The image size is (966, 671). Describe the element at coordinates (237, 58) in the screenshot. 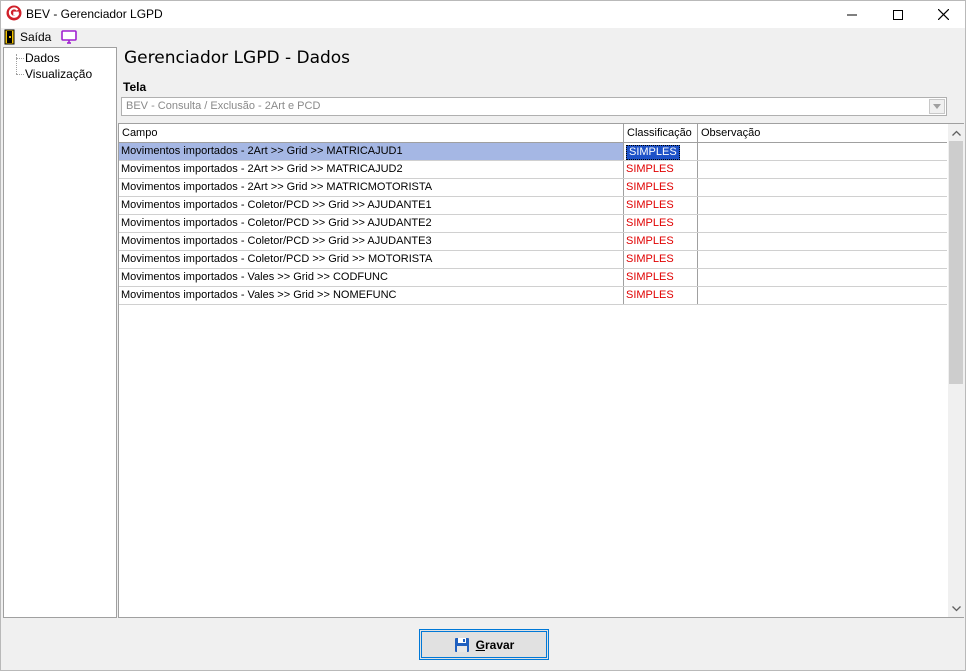

I see `page-title: Gerenciador LGPD - Dados` at that location.